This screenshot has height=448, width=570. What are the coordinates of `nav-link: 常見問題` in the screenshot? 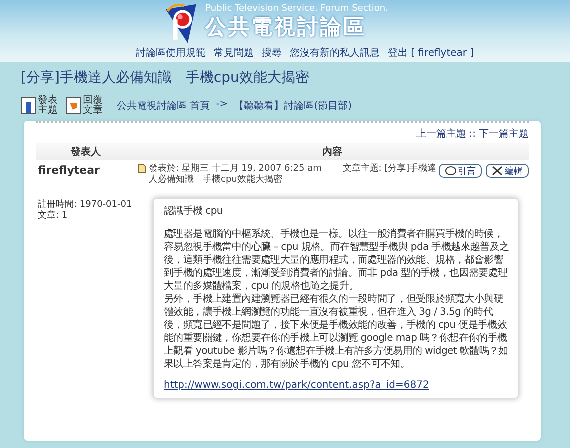 It's located at (234, 53).